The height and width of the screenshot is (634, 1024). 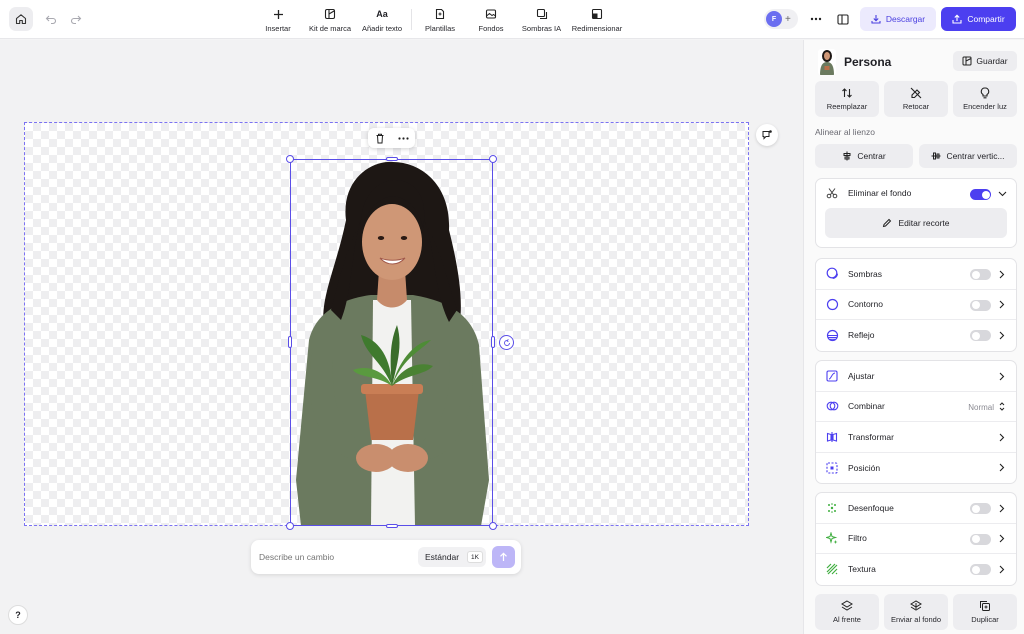 I want to click on texture-toggle, so click(x=980, y=569).